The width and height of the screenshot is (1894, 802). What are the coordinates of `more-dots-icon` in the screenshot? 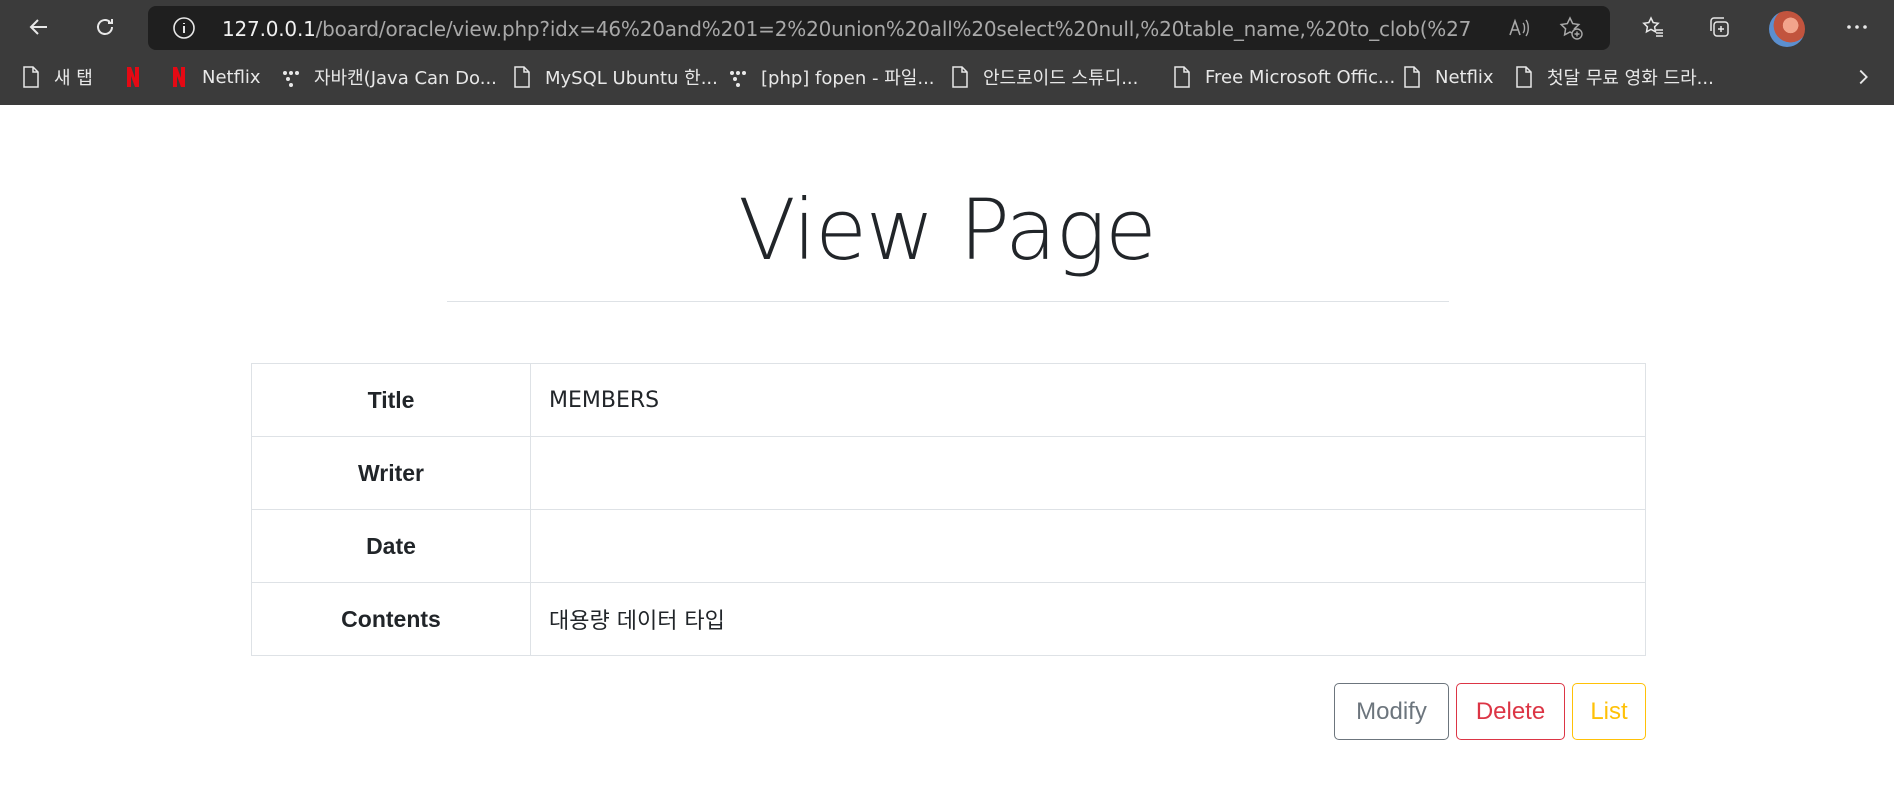 It's located at (1857, 27).